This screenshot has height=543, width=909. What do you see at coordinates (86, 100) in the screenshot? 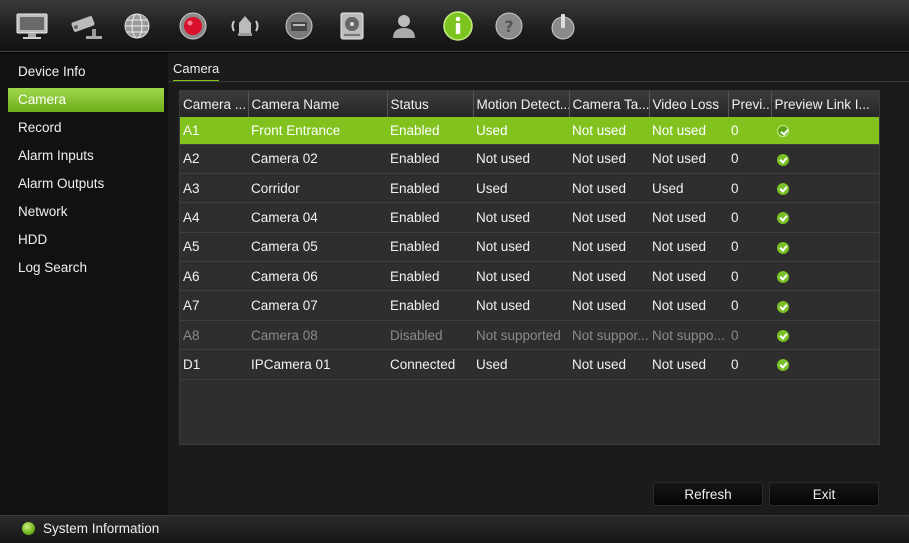
I see `sidebar-item-camera: Camera` at bounding box center [86, 100].